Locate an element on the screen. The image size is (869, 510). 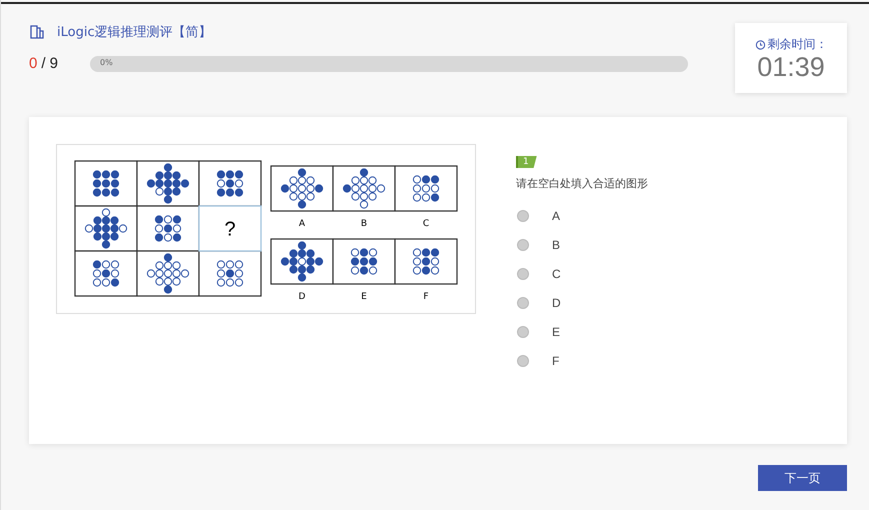
option-letter: C is located at coordinates (426, 224).